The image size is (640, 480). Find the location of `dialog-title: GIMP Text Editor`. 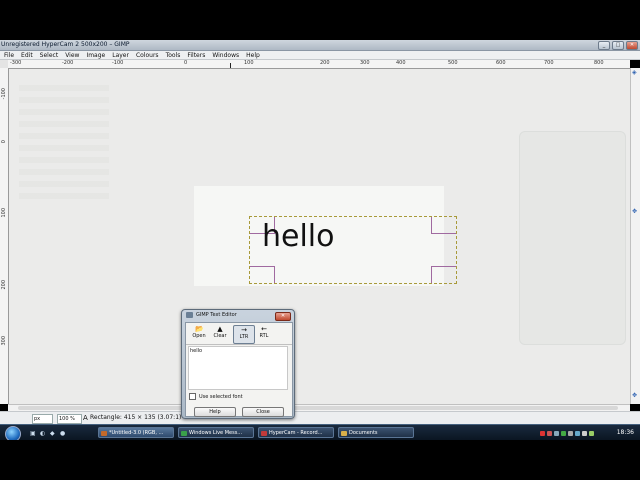

dialog-title: GIMP Text Editor is located at coordinates (216, 315).